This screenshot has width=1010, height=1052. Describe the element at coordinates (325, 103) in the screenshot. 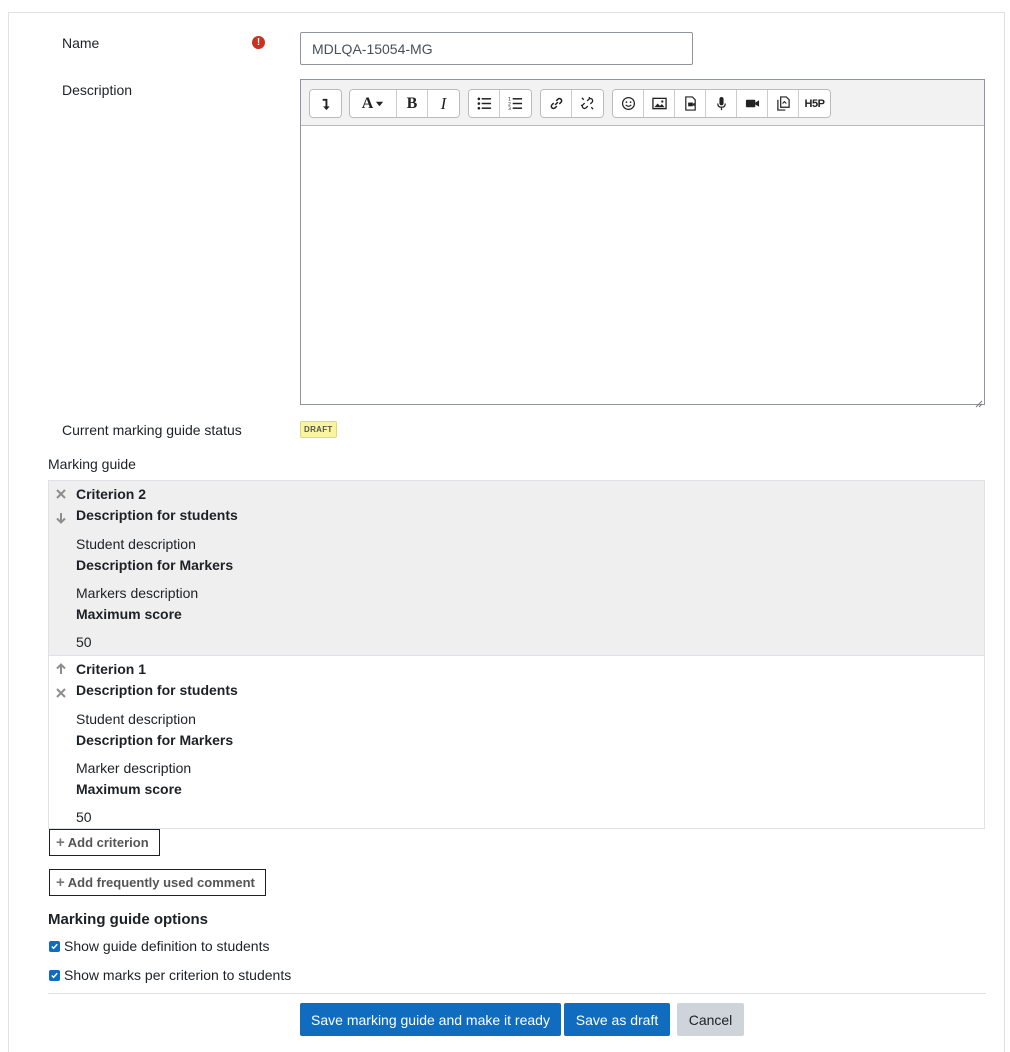

I see `collapse-icon` at that location.